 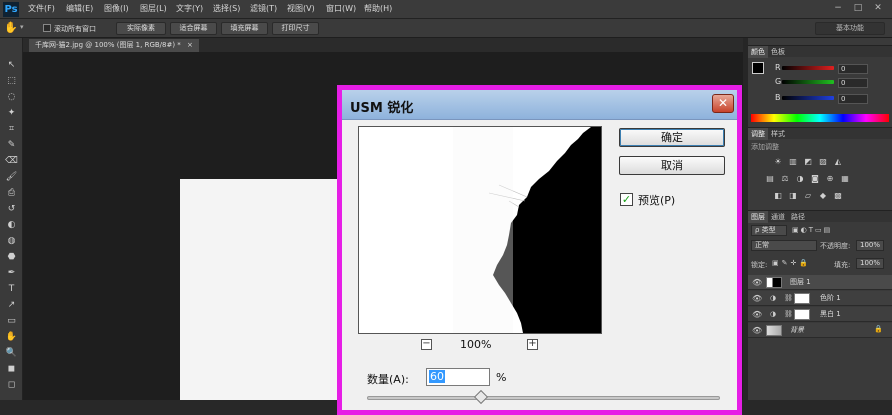 What do you see at coordinates (260, 289) in the screenshot?
I see `document-canvas` at bounding box center [260, 289].